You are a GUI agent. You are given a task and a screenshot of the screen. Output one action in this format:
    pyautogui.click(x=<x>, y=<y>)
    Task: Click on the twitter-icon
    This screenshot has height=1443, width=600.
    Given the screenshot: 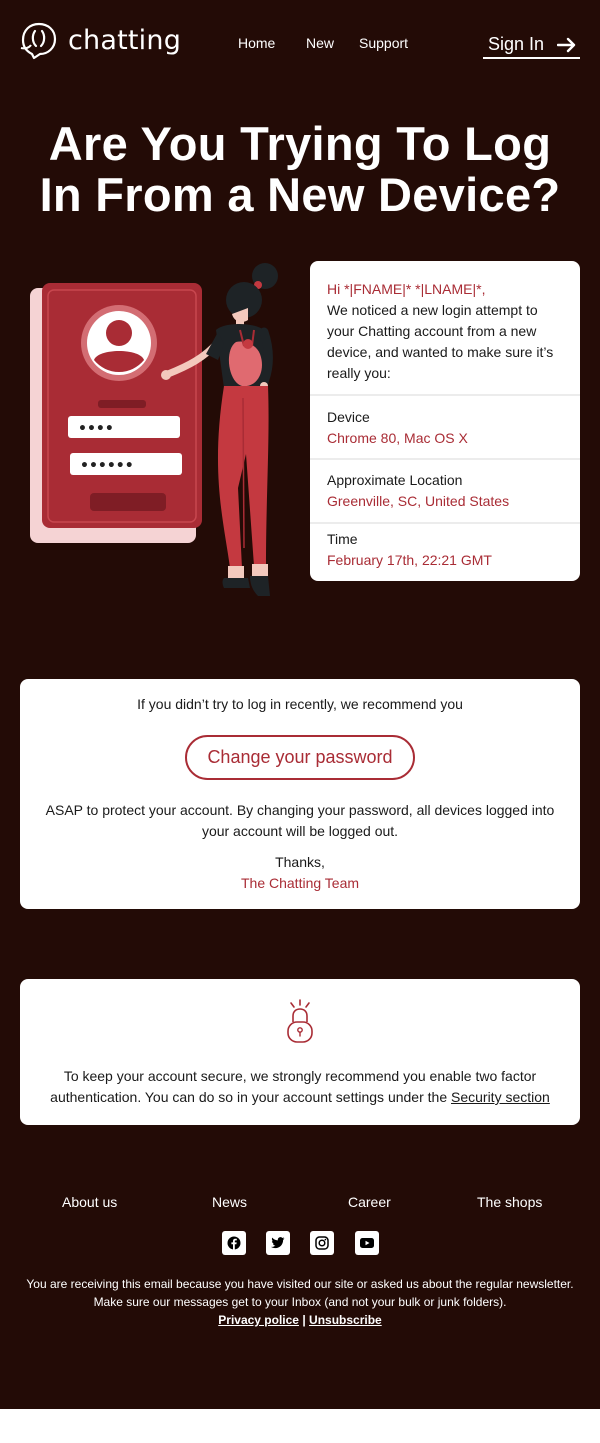 What is the action you would take?
    pyautogui.click(x=278, y=1243)
    